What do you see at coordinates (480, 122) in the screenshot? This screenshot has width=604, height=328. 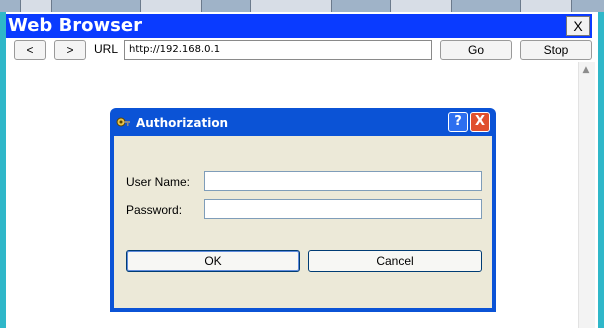 I see `dialog-close-button: X` at bounding box center [480, 122].